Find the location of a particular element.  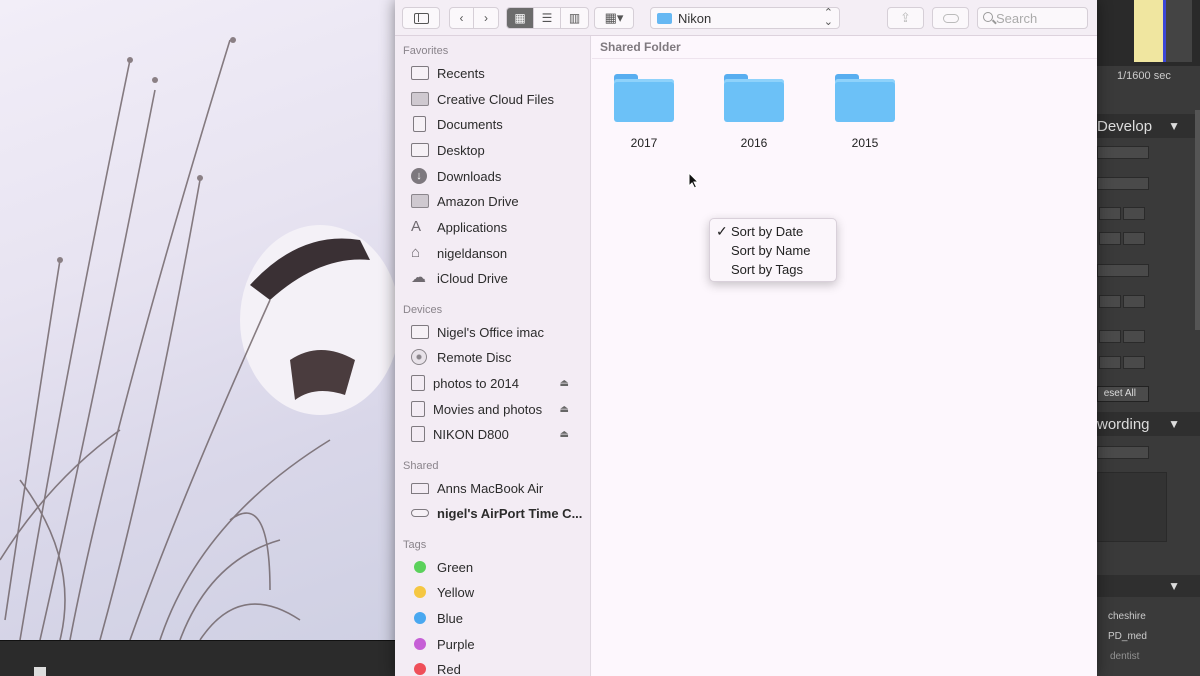

folder-item: 2015 is located at coordinates (865, 112).